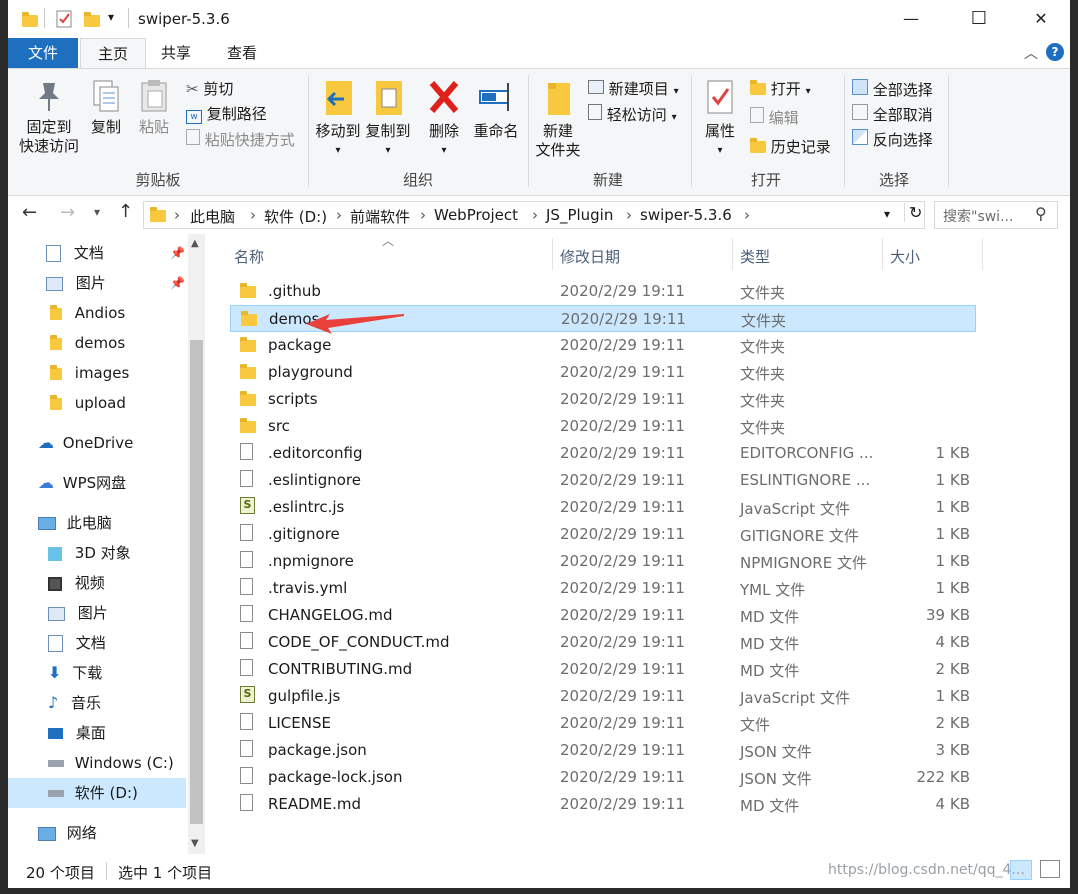 This screenshot has height=894, width=1078. Describe the element at coordinates (92, 19) in the screenshot. I see `new-folder-quick-icon` at that location.